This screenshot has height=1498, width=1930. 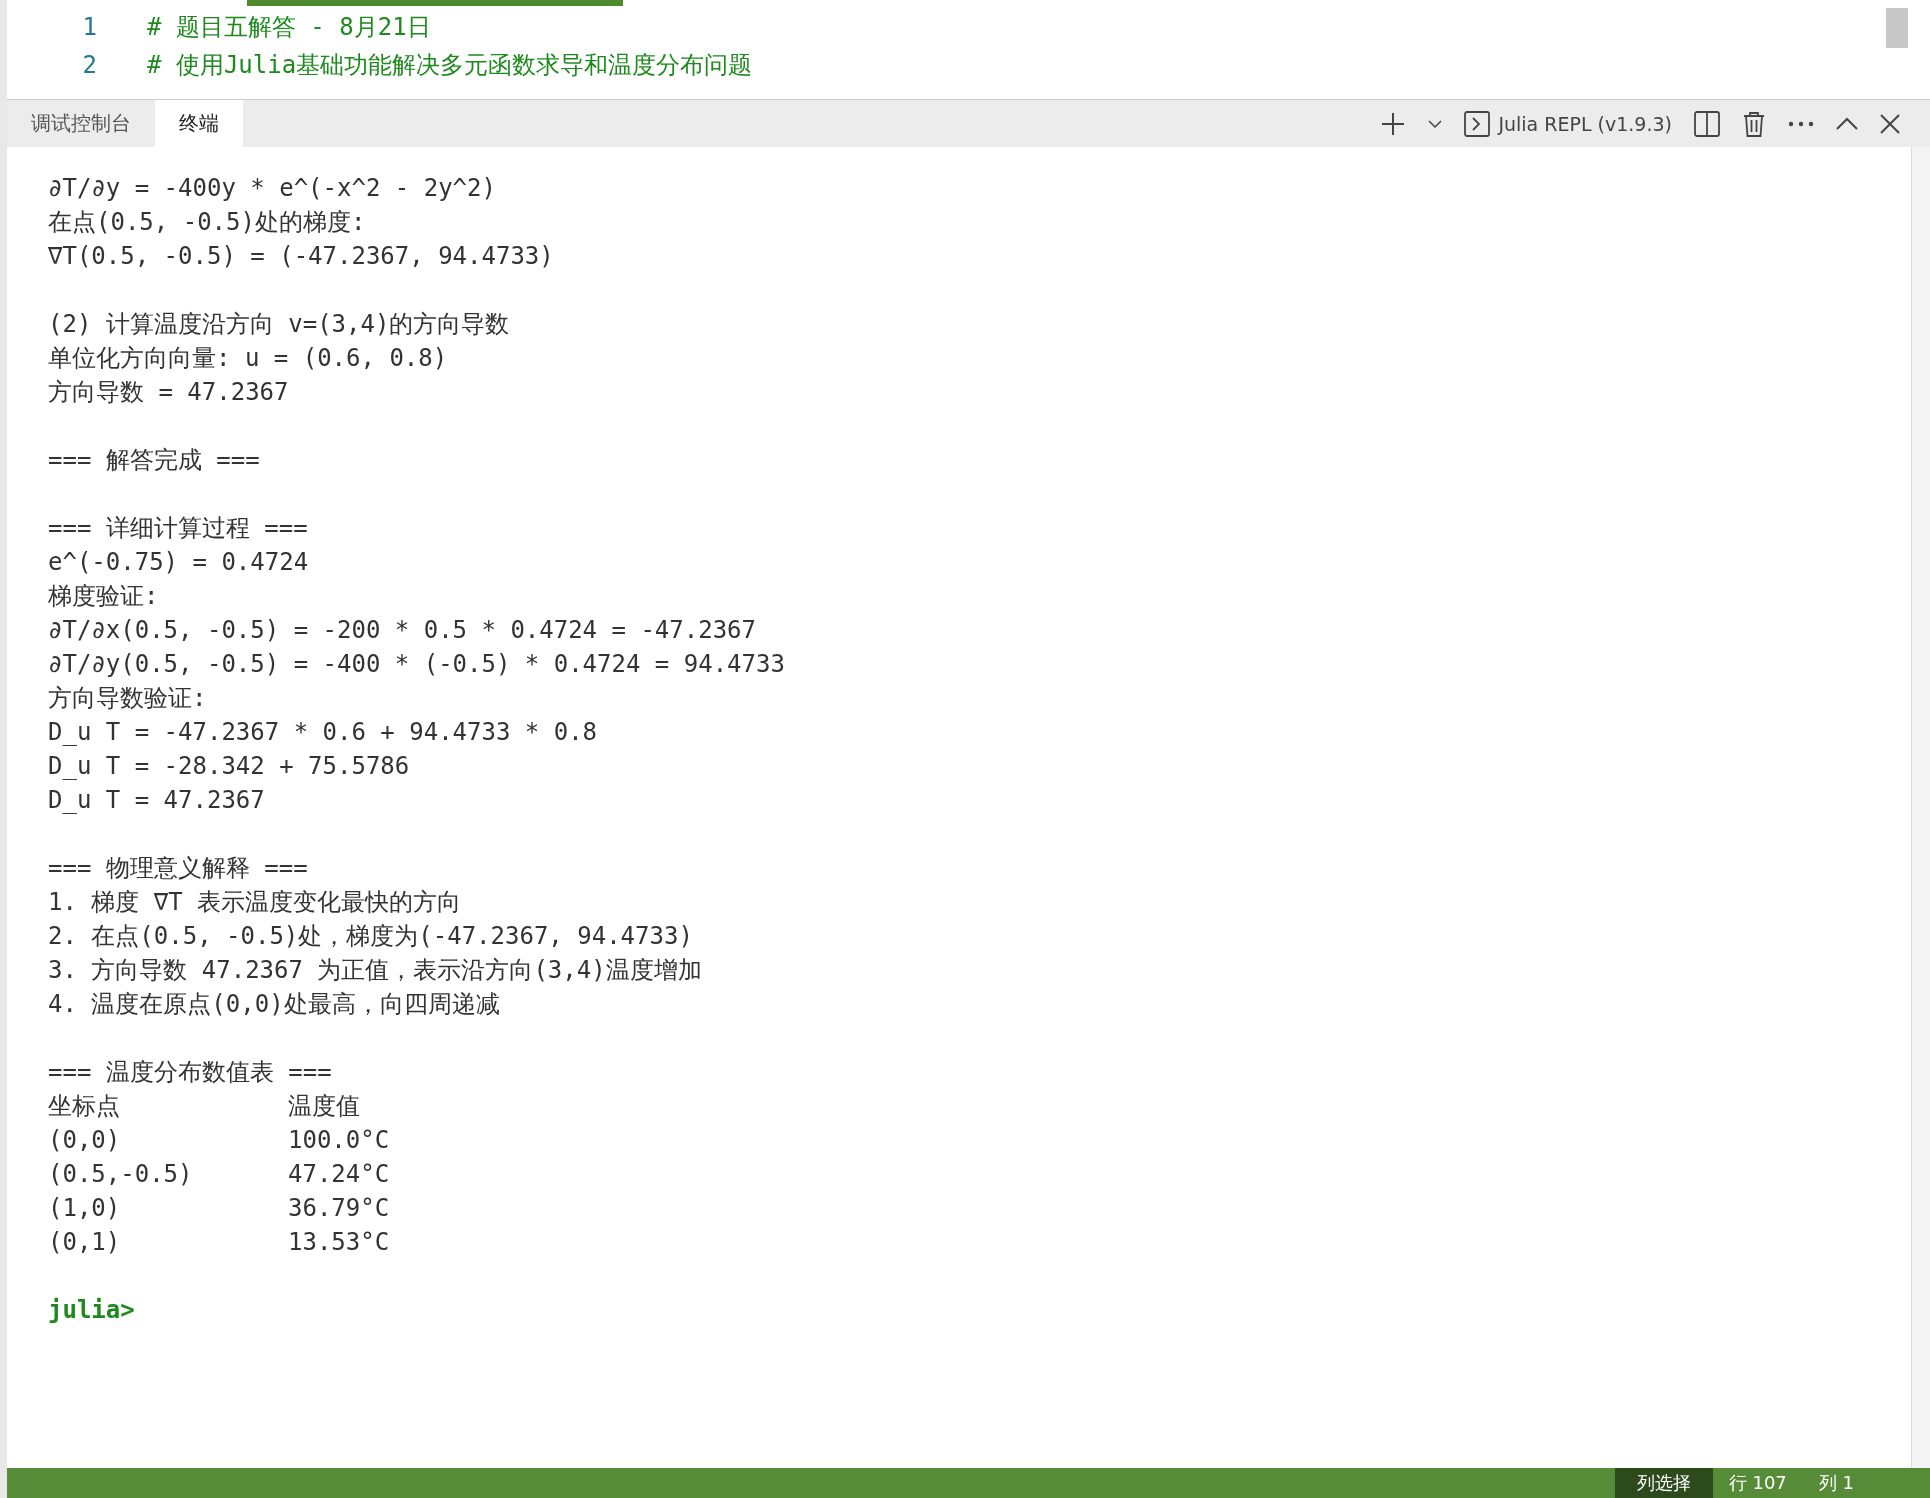 I want to click on terminal-output-line: === 详细计算过程 ===, so click(x=178, y=528).